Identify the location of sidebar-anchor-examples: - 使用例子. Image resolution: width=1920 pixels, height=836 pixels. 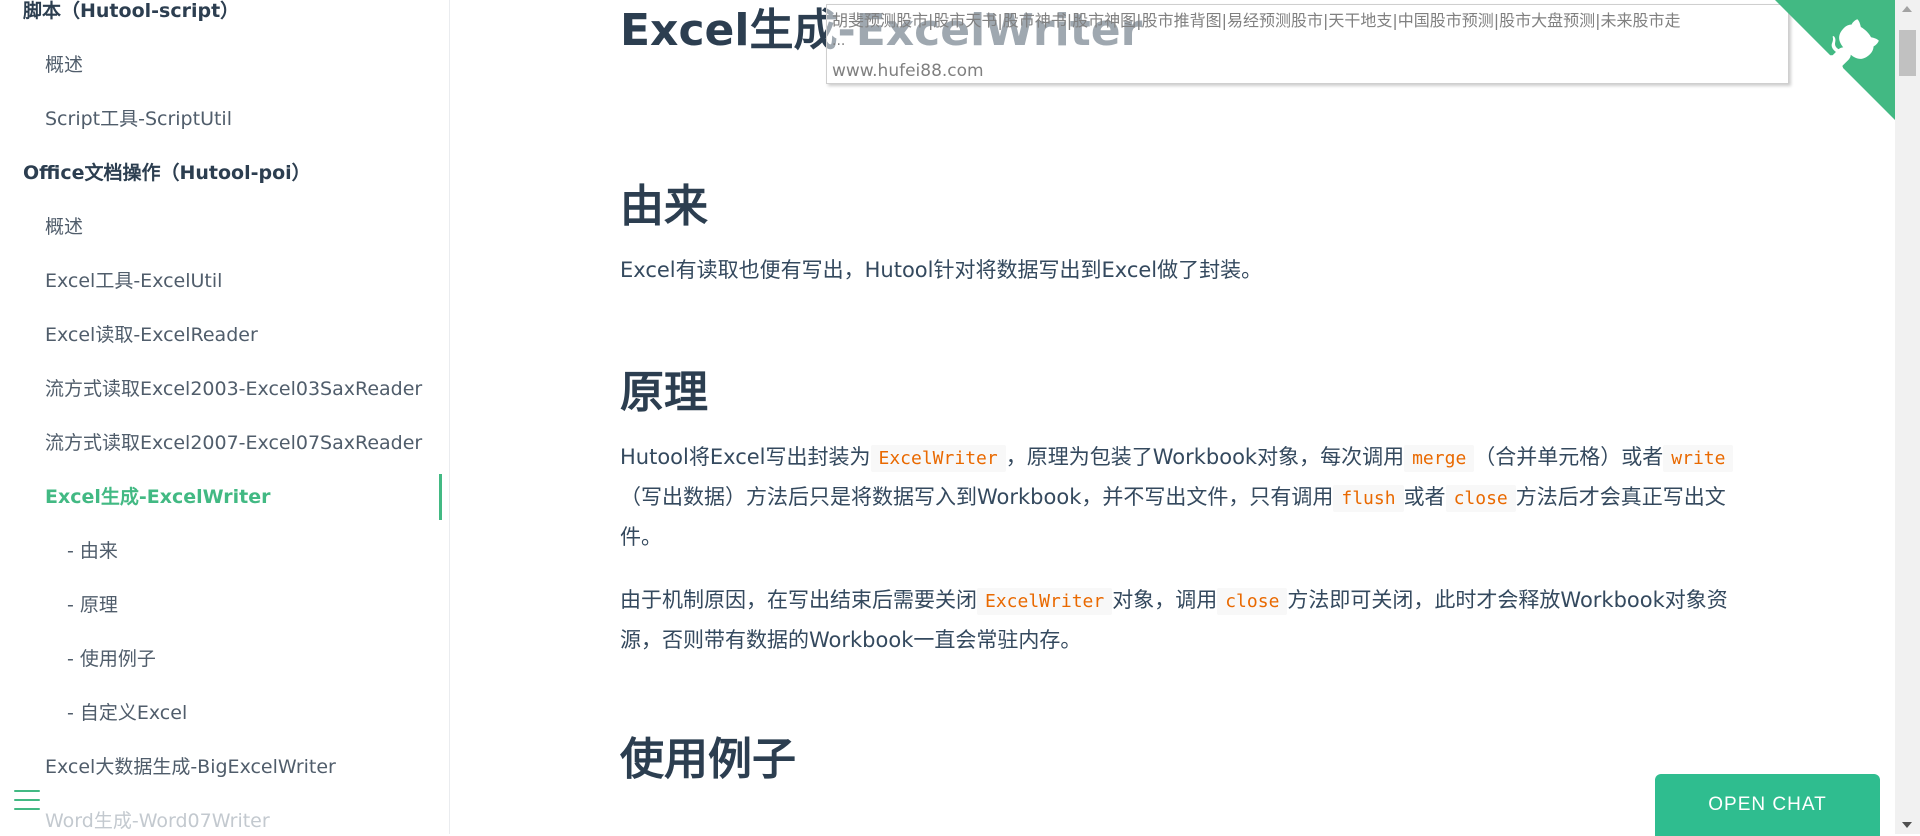
(111, 659).